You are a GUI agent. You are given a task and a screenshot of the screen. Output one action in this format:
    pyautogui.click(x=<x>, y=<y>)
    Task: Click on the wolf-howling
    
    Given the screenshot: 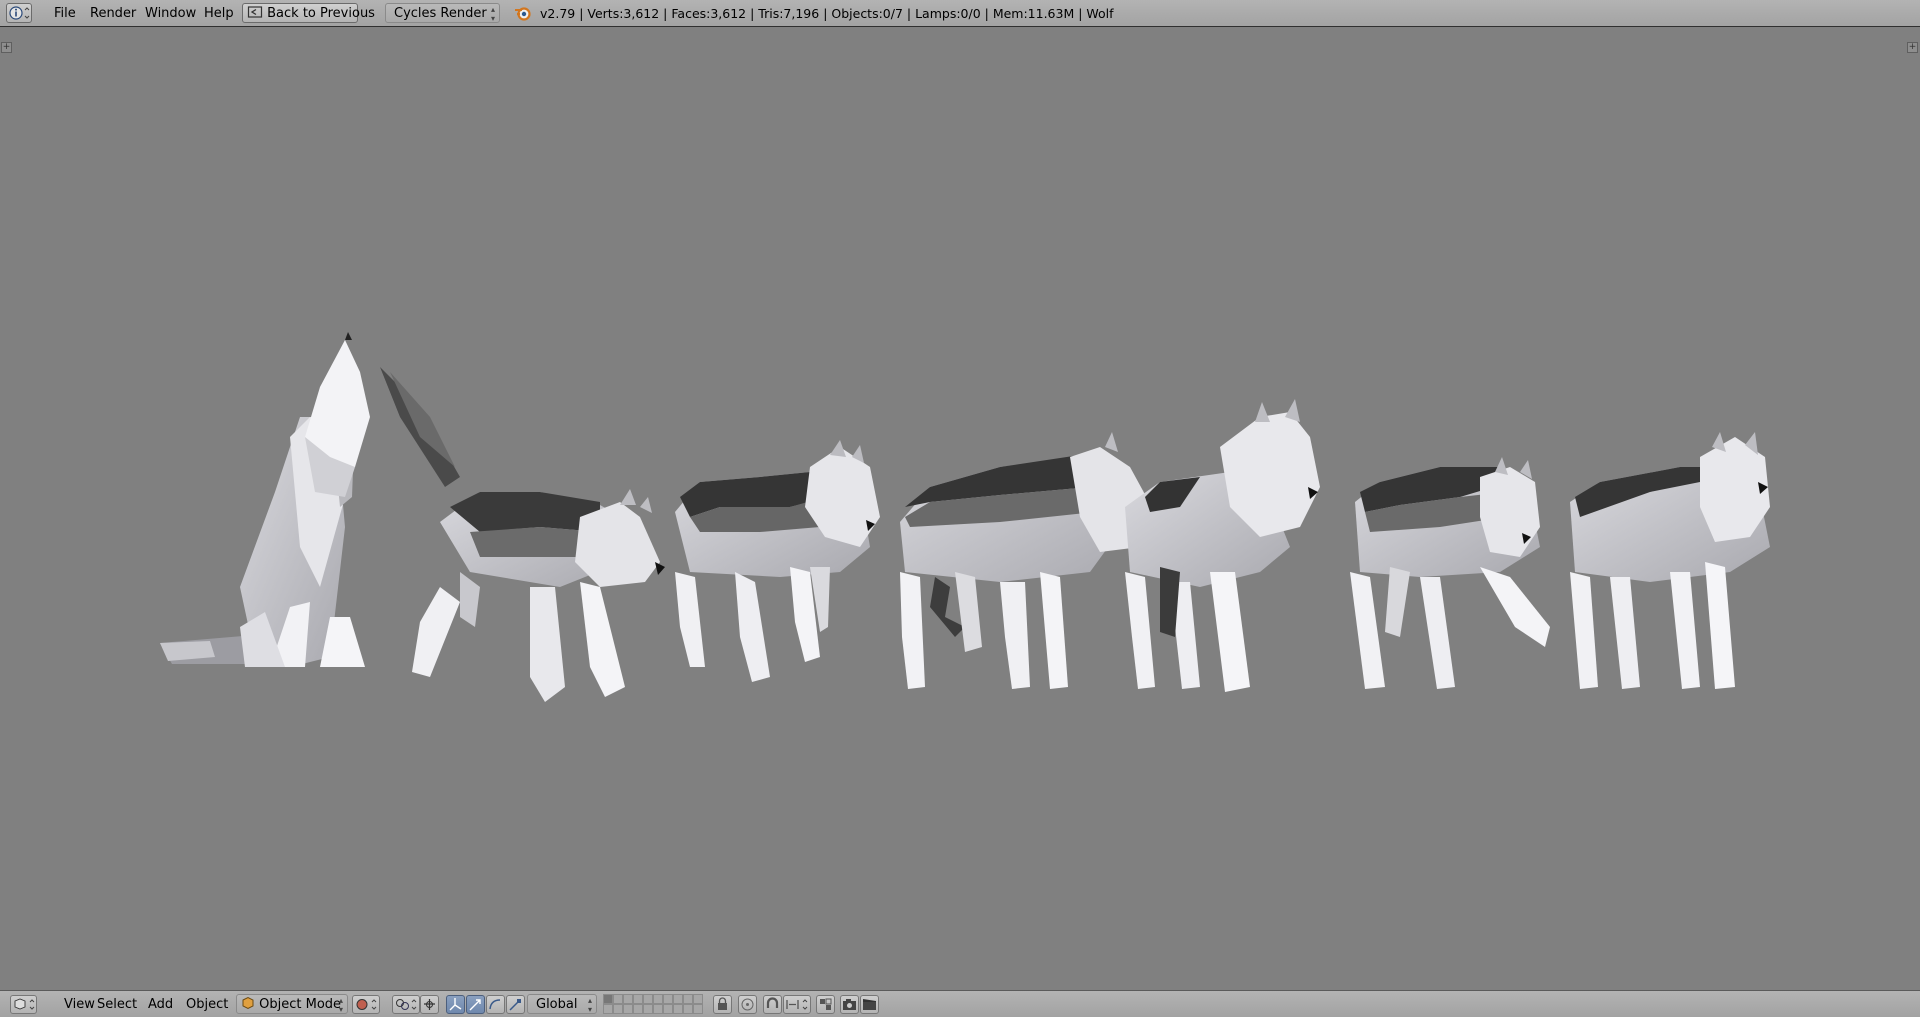 What is the action you would take?
    pyautogui.click(x=310, y=499)
    